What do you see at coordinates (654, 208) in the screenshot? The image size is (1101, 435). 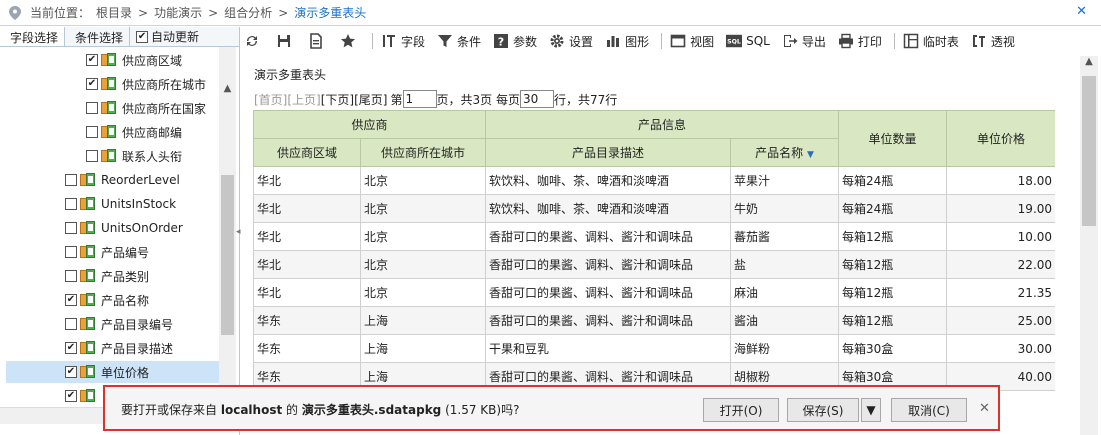 I see `table-row: 华北 北京 软饮料、咖啡、茶、啤酒和淡啤酒 牛奶 每箱24瓶 19.00` at bounding box center [654, 208].